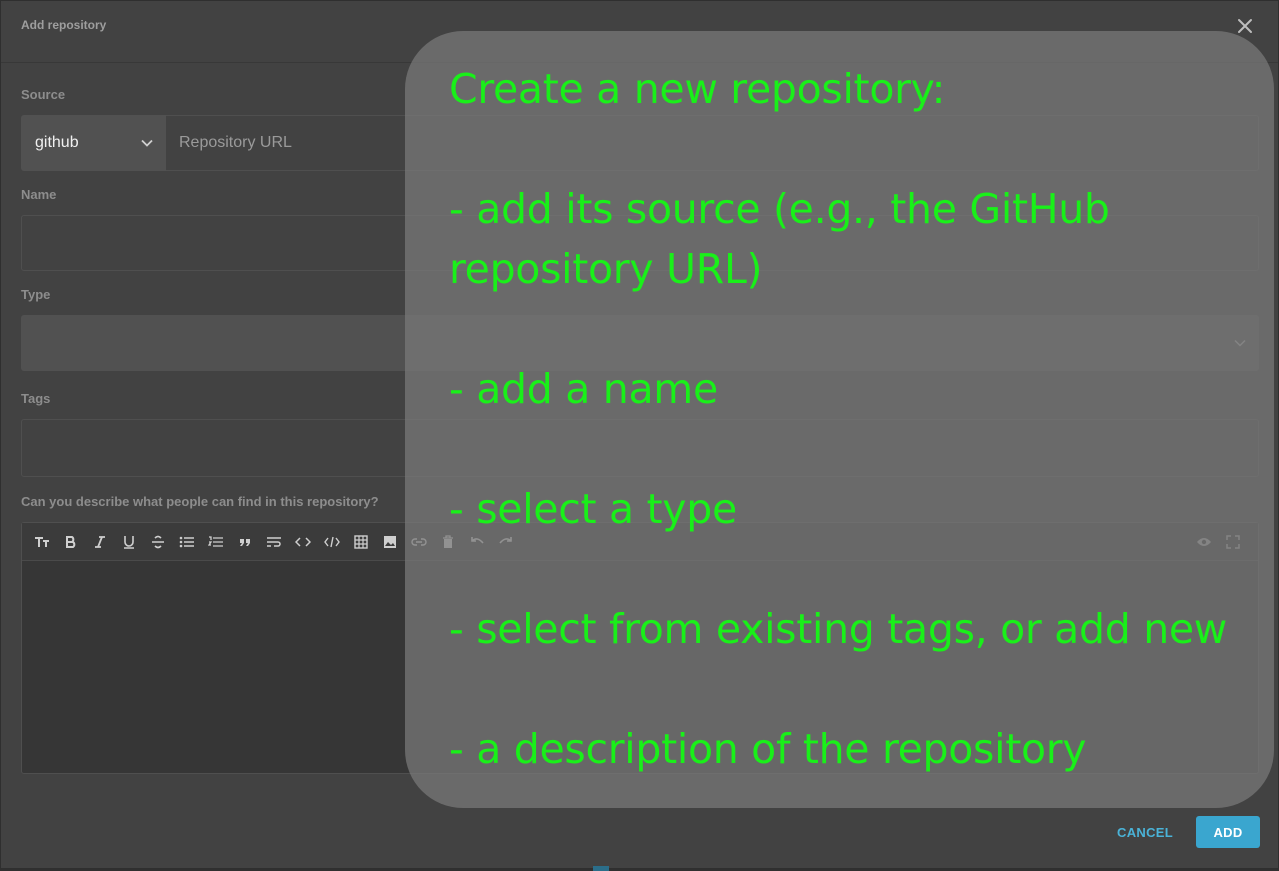 Image resolution: width=1279 pixels, height=871 pixels. I want to click on dialog-title: Add repository, so click(64, 25).